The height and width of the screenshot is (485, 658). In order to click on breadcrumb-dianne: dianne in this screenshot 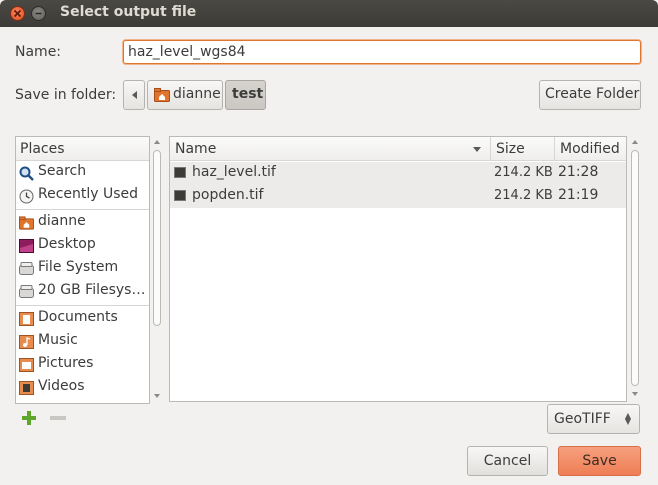, I will do `click(185, 95)`.